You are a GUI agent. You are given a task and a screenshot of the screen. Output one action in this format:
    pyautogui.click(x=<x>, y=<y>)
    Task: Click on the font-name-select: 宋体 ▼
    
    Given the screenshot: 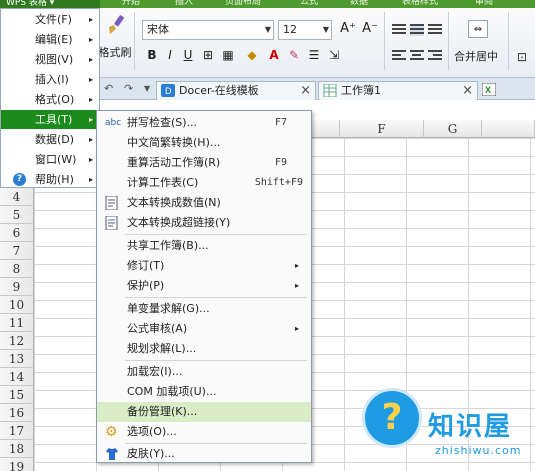 What is the action you would take?
    pyautogui.click(x=208, y=30)
    